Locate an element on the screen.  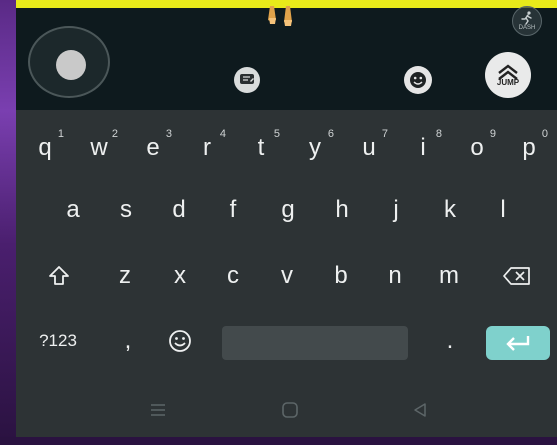
key-l: l is located at coordinates (503, 210).